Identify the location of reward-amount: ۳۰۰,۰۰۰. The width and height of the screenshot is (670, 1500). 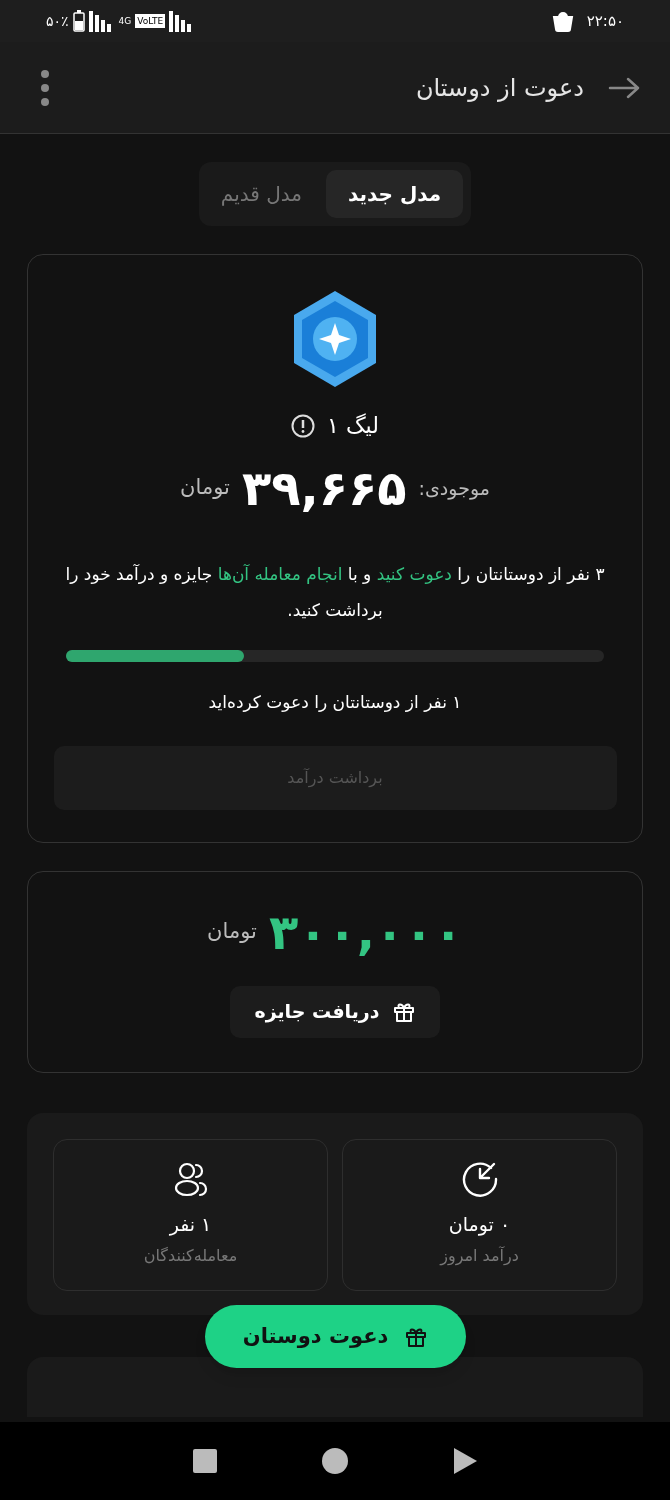
(365, 931).